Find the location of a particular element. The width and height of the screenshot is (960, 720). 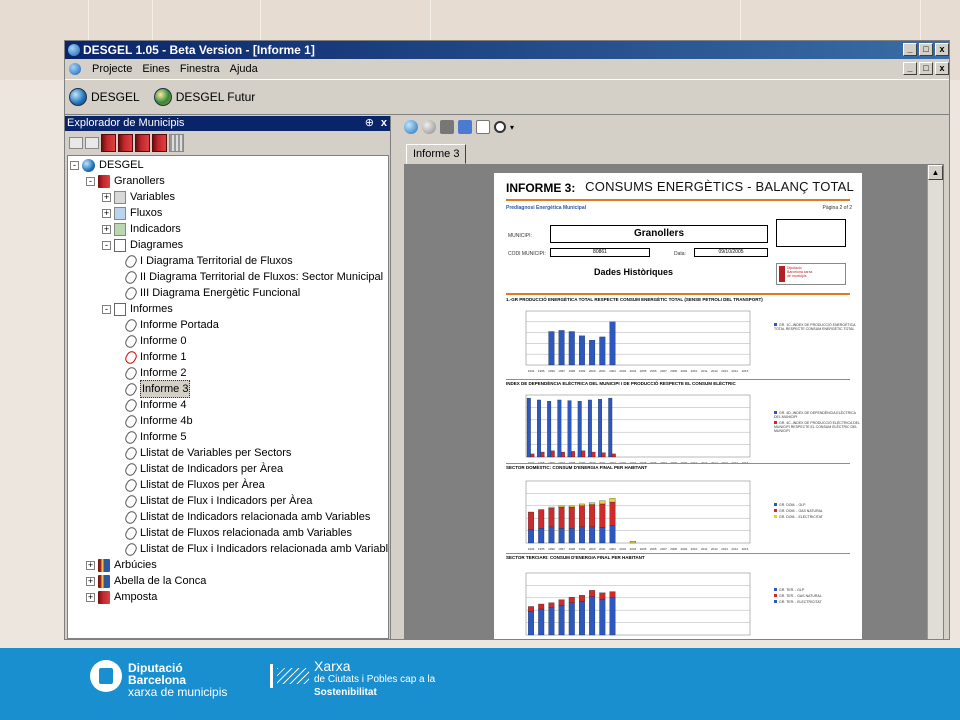

maximize-button: □ is located at coordinates (926, 49).